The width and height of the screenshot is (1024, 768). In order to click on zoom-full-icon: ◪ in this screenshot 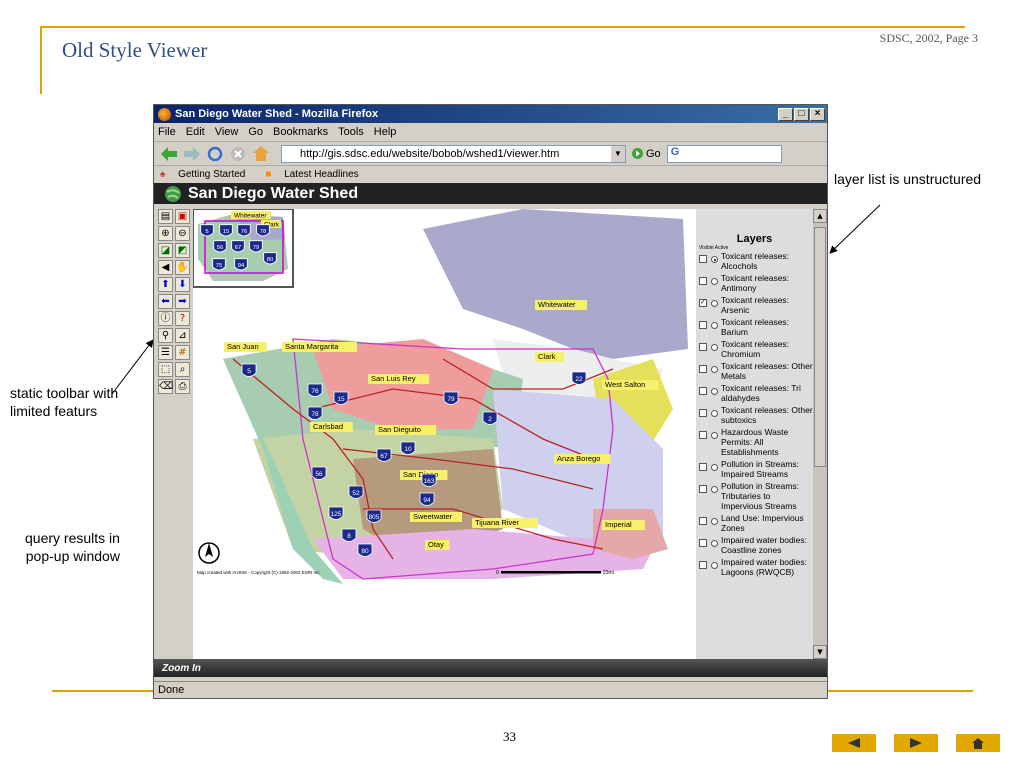, I will do `click(165, 250)`.